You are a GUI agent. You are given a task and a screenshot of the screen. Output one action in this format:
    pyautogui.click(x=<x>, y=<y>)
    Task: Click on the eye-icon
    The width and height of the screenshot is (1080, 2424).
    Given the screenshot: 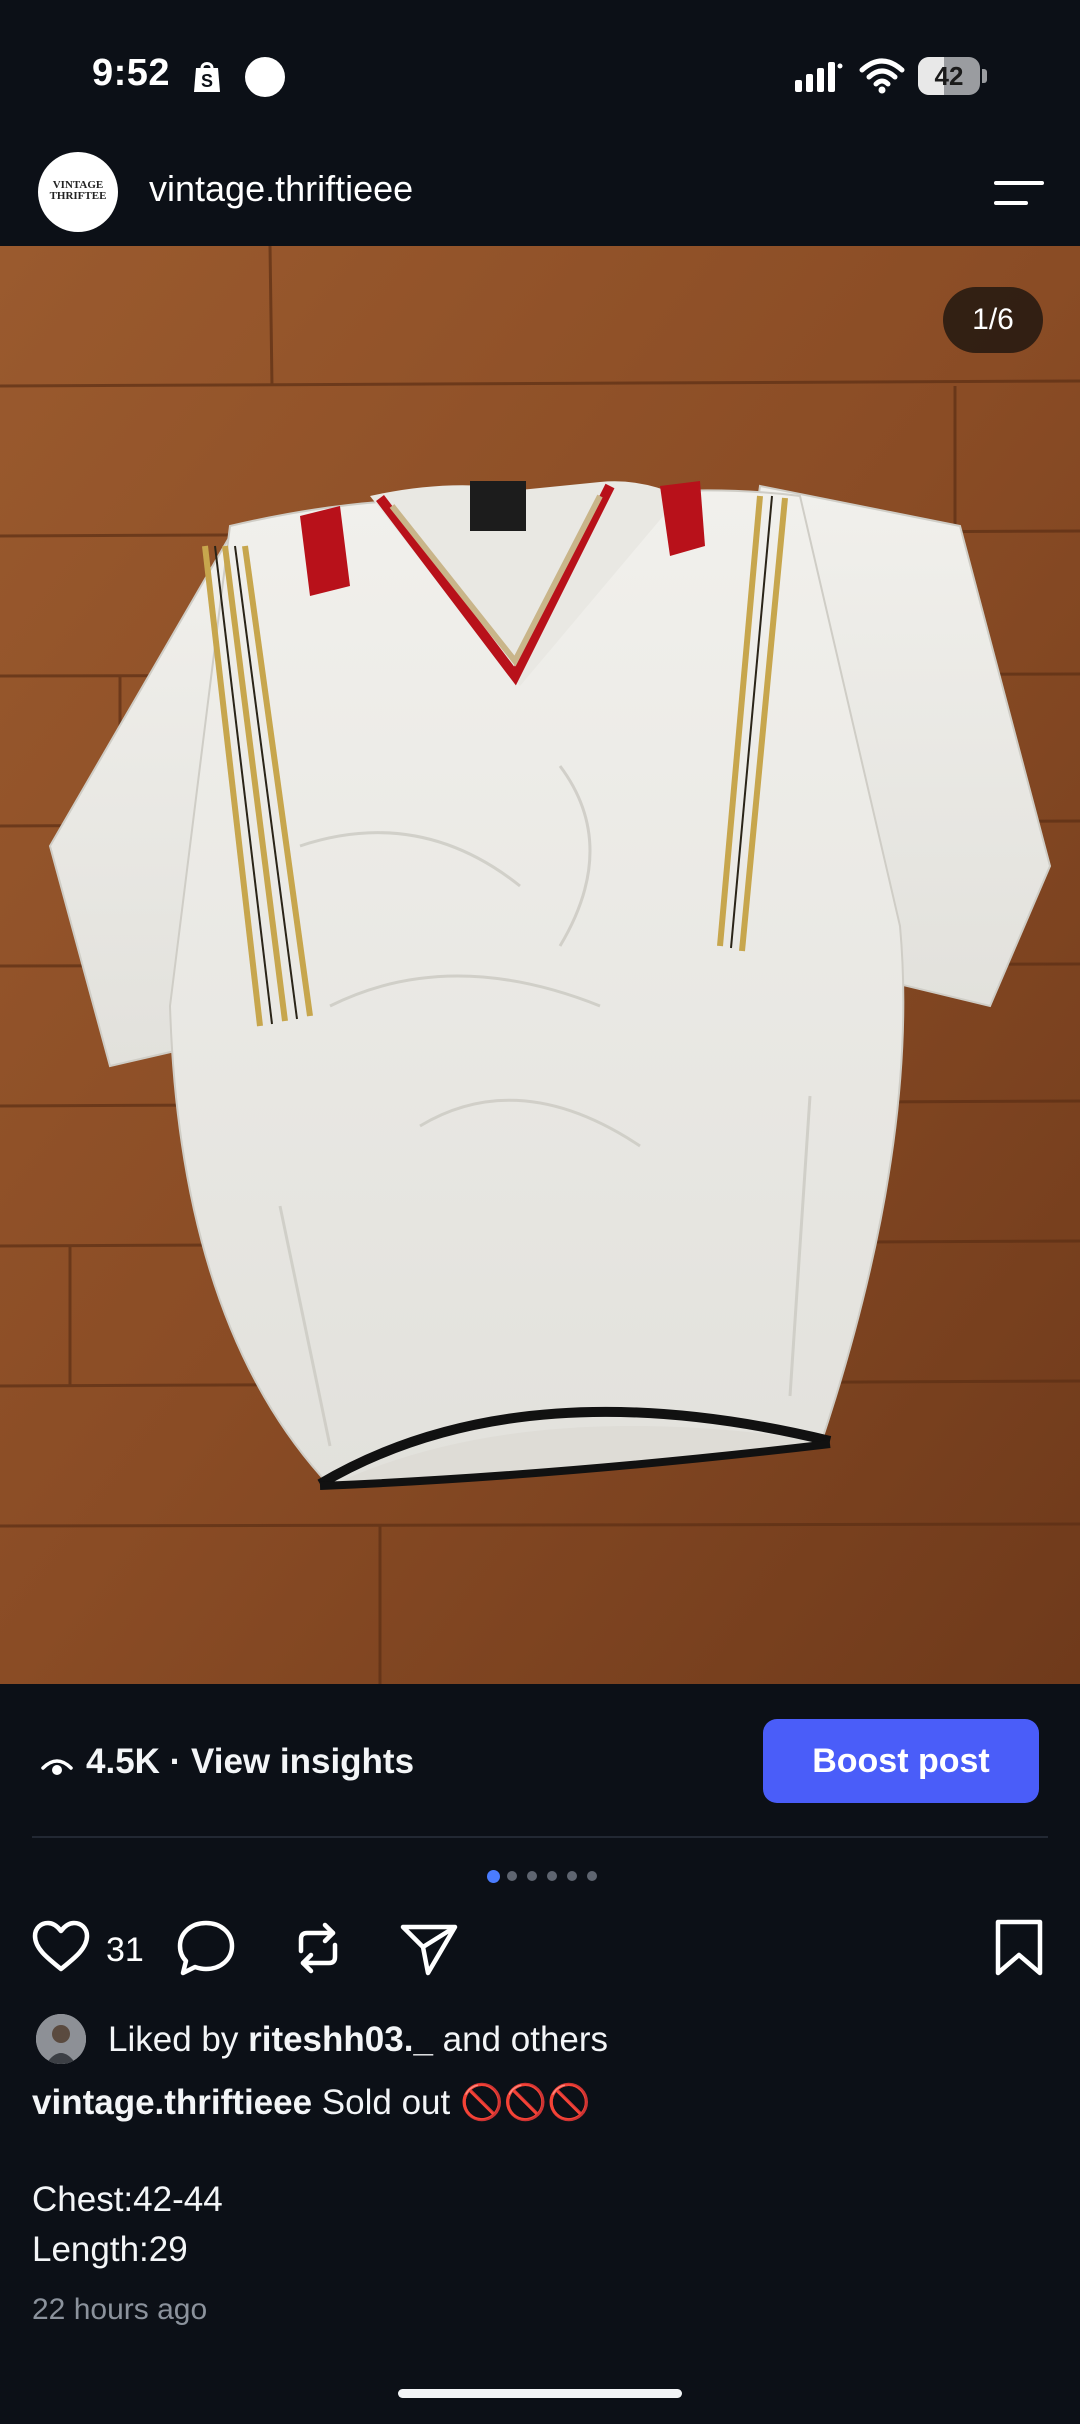 What is the action you would take?
    pyautogui.click(x=57, y=1767)
    